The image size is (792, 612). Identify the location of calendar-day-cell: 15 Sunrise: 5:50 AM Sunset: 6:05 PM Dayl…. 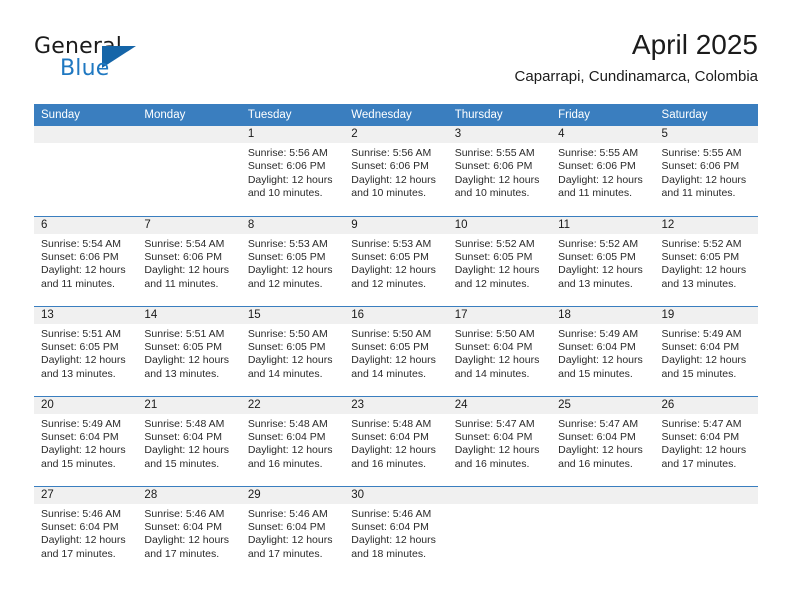
(292, 350).